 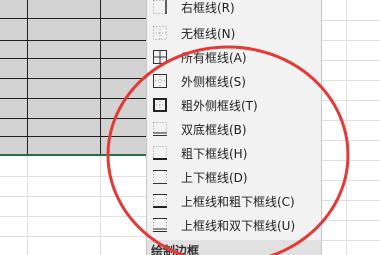 I want to click on menu-item-thick-bottom-border: 粗下框线(H), so click(x=234, y=154).